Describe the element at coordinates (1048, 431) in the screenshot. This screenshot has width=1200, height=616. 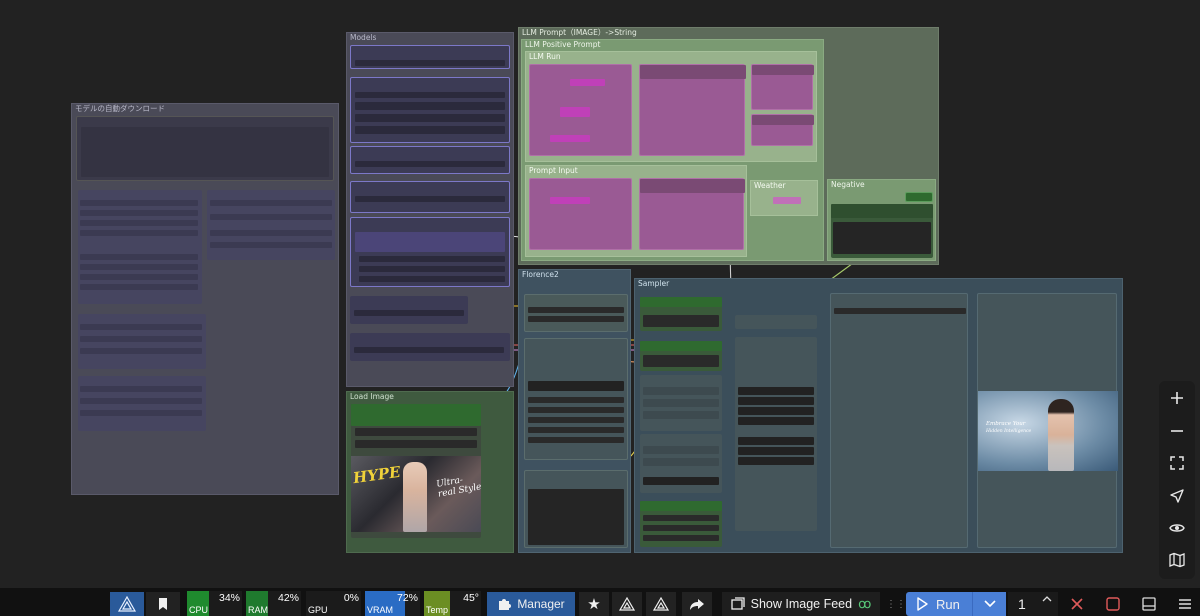
I see `output-image-preview: Embrace Your Hidden Intelligence` at that location.